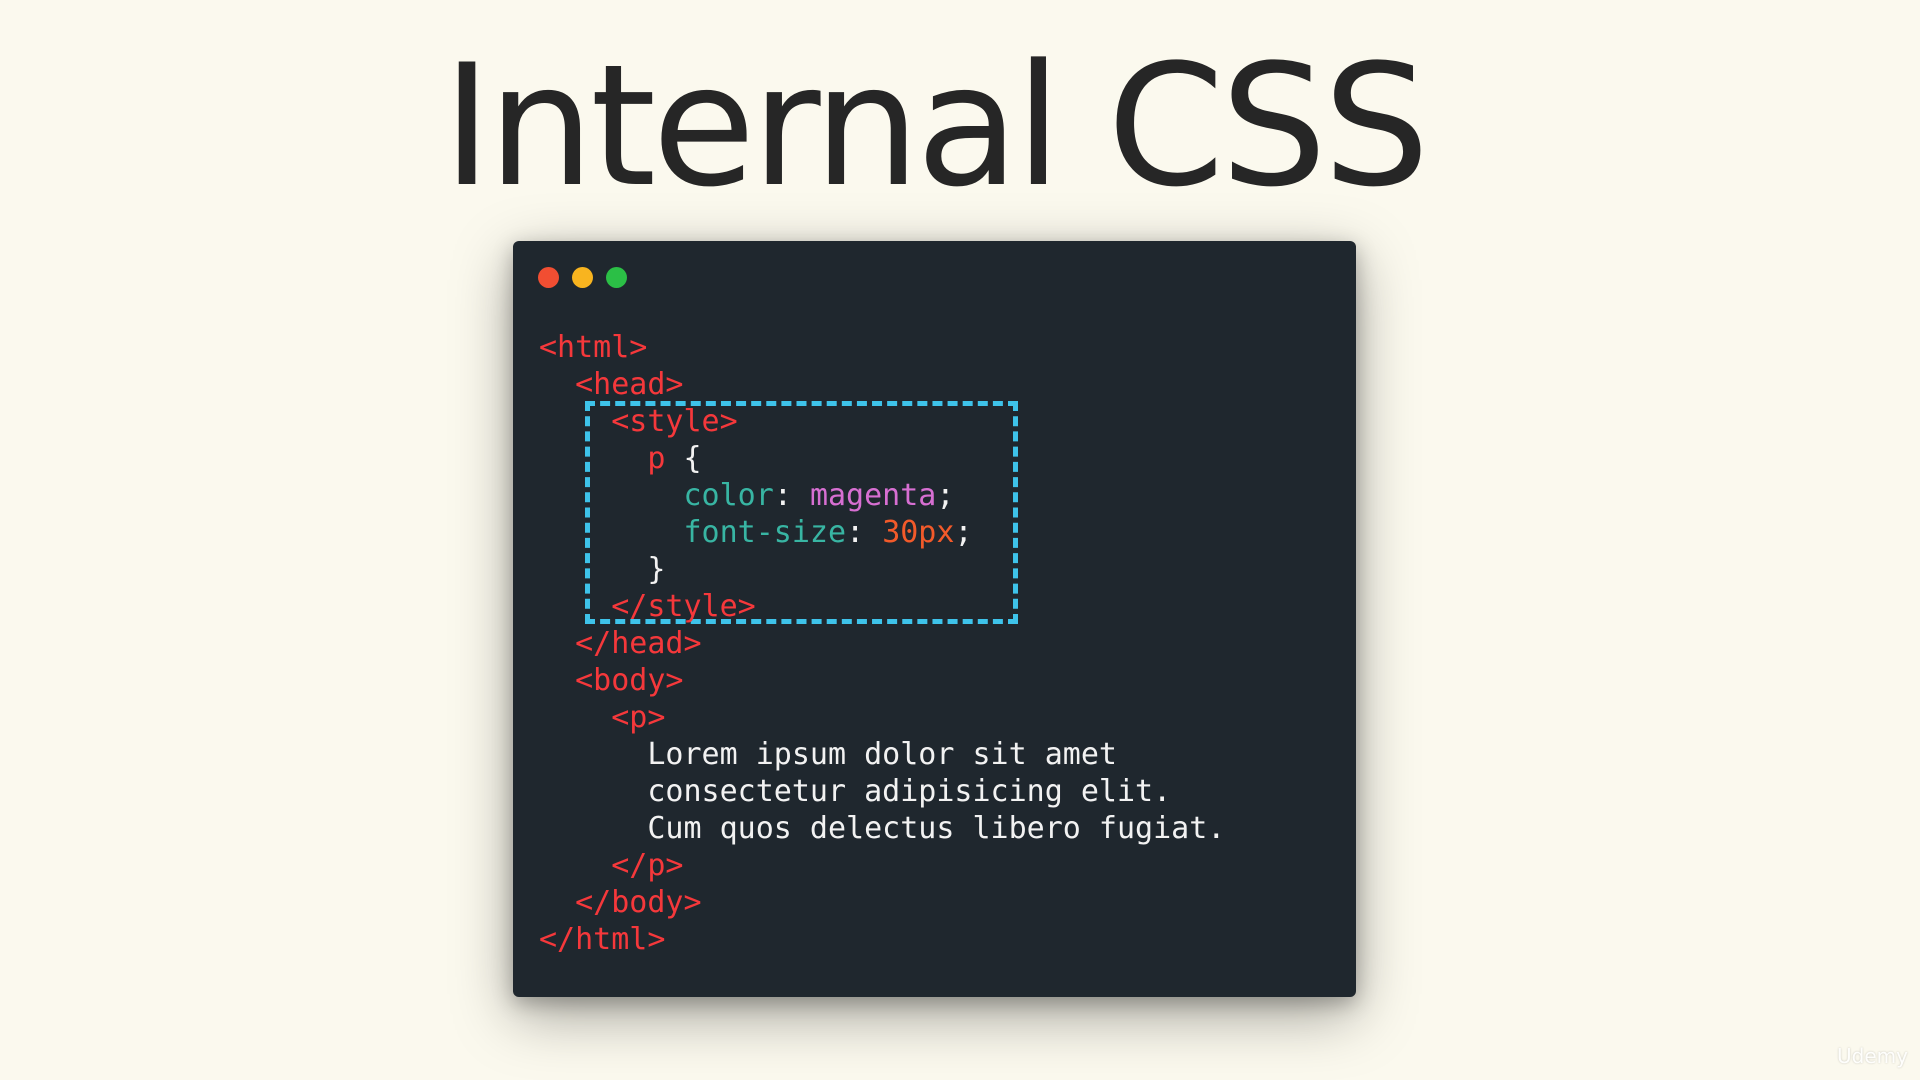 This screenshot has width=1920, height=1080. I want to click on code-line: <html>, so click(882, 347).